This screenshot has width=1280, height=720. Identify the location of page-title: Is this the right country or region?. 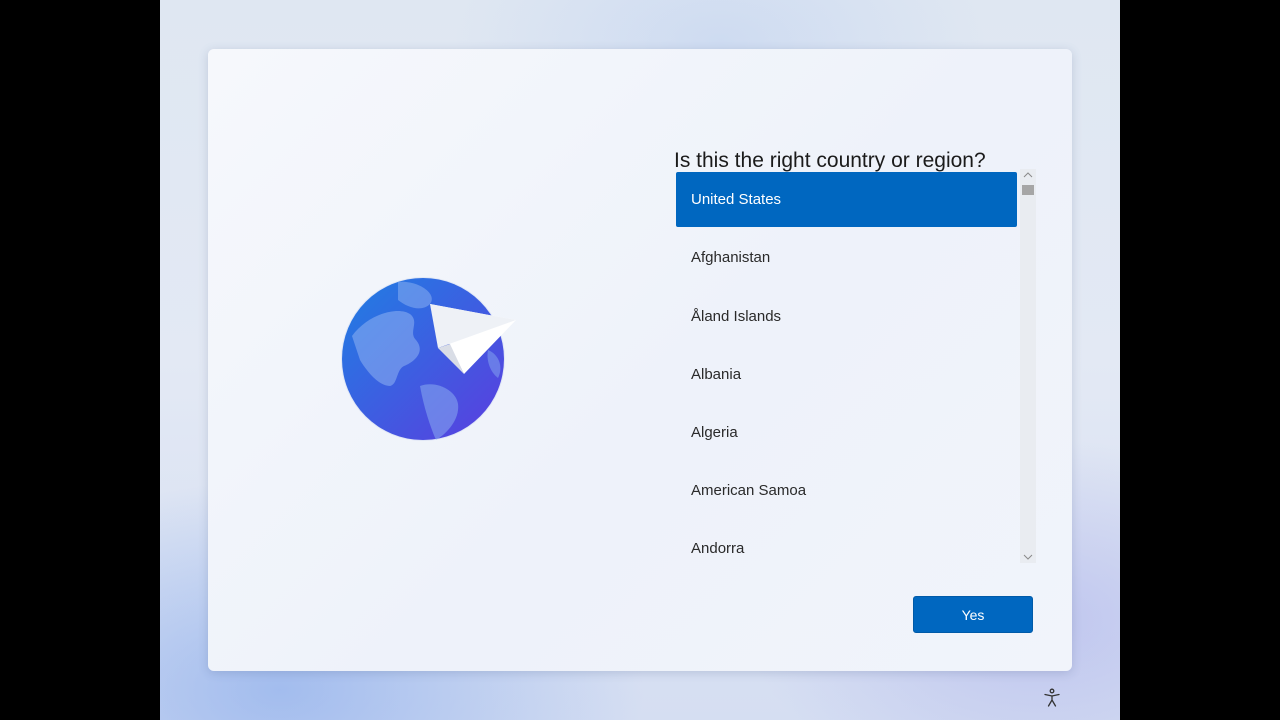
(830, 160).